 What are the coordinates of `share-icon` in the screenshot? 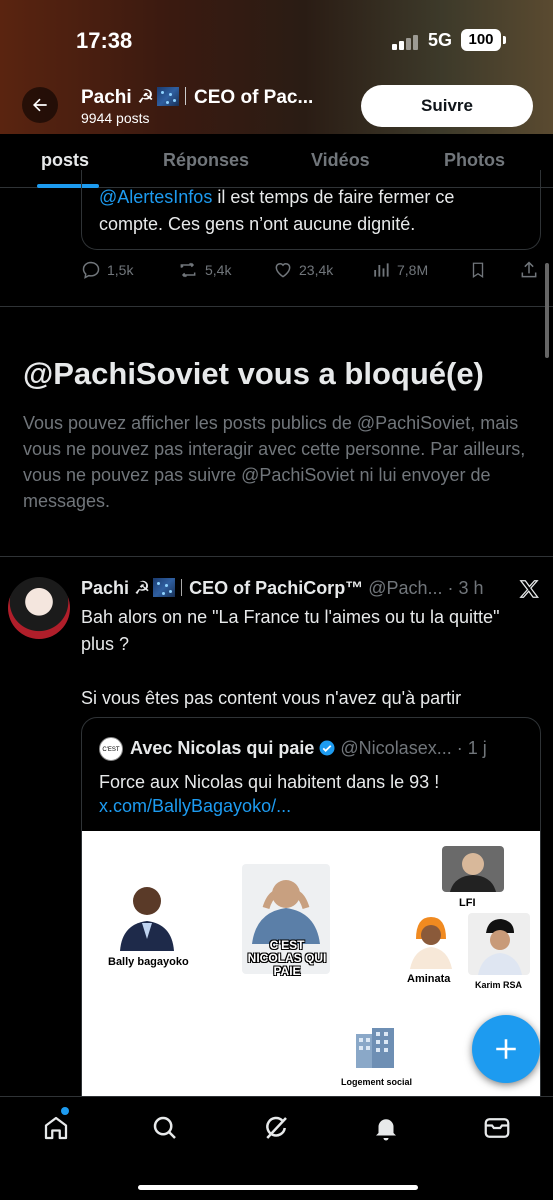 It's located at (529, 269).